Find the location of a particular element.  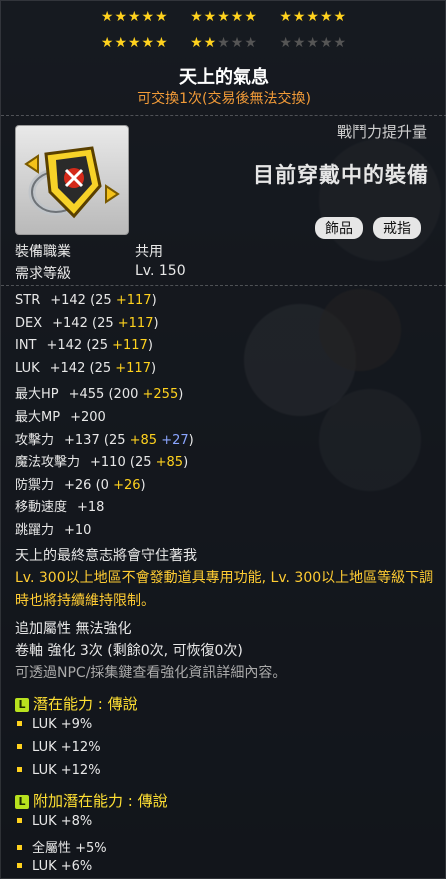

level-requirement: 需求等級 Lv. 150 is located at coordinates (100, 273).